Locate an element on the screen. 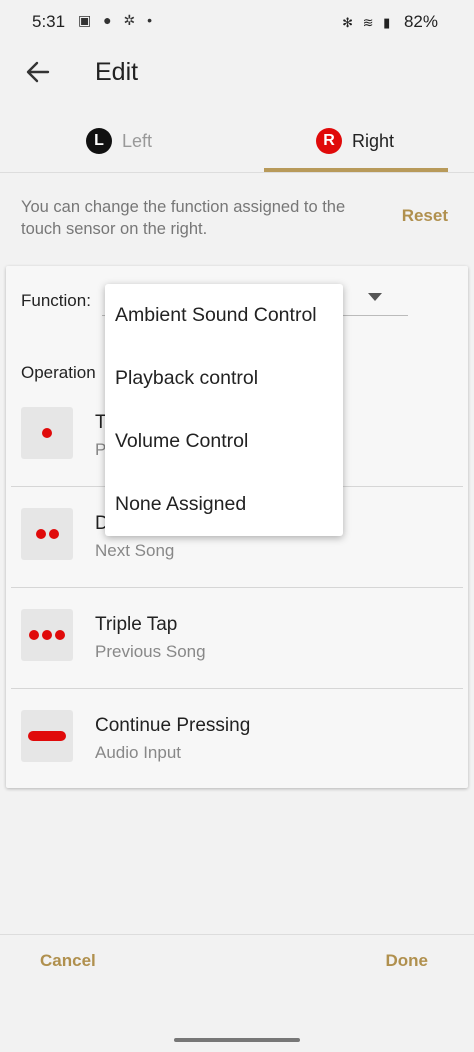 Image resolution: width=474 pixels, height=1052 pixels. arrow-left-icon is located at coordinates (38, 72).